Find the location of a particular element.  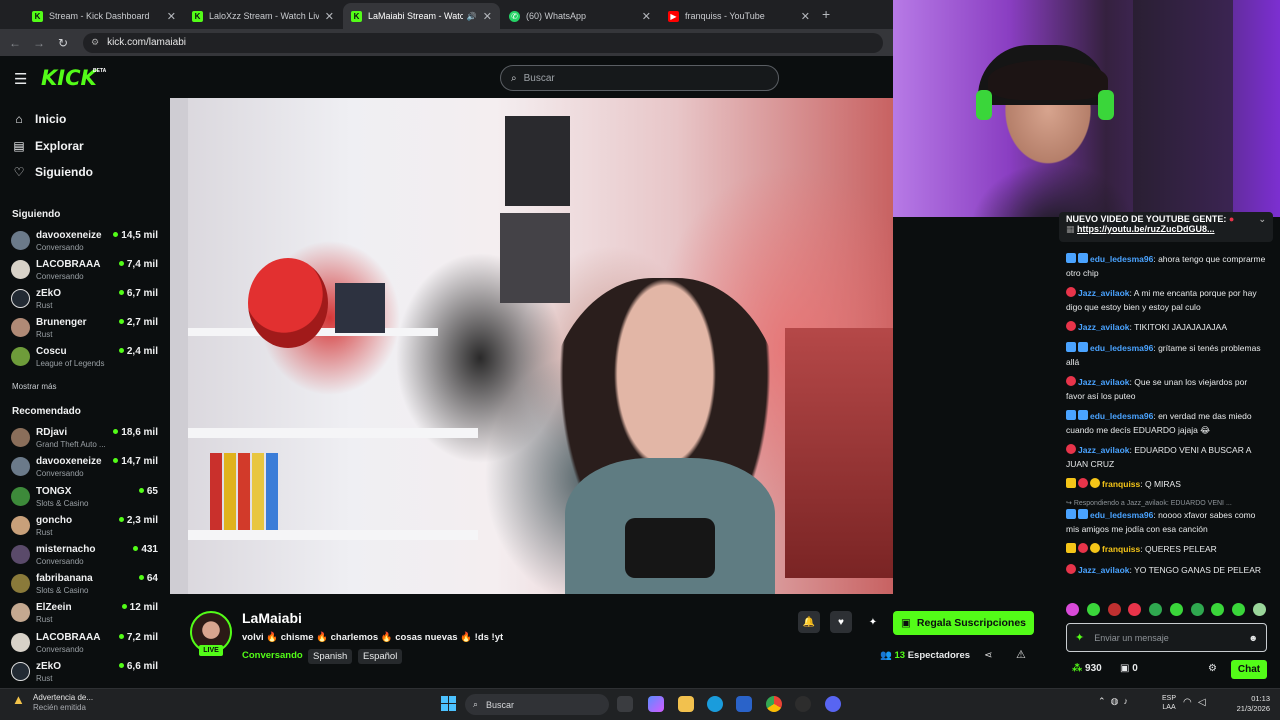

sparkle-button: ✦ is located at coordinates (873, 622).